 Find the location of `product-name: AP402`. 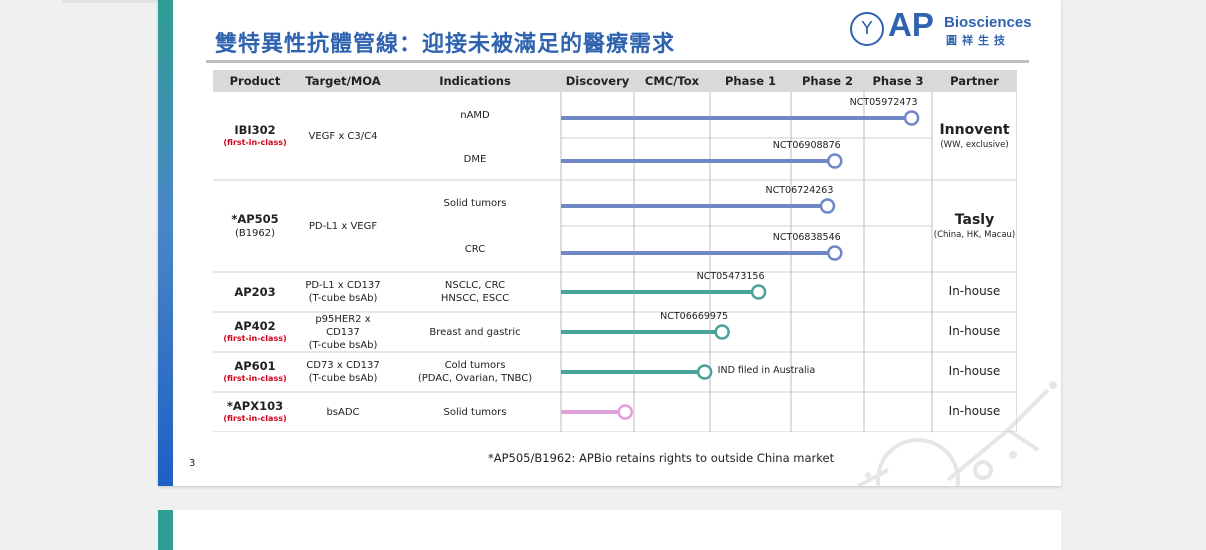

product-name: AP402 is located at coordinates (255, 326).